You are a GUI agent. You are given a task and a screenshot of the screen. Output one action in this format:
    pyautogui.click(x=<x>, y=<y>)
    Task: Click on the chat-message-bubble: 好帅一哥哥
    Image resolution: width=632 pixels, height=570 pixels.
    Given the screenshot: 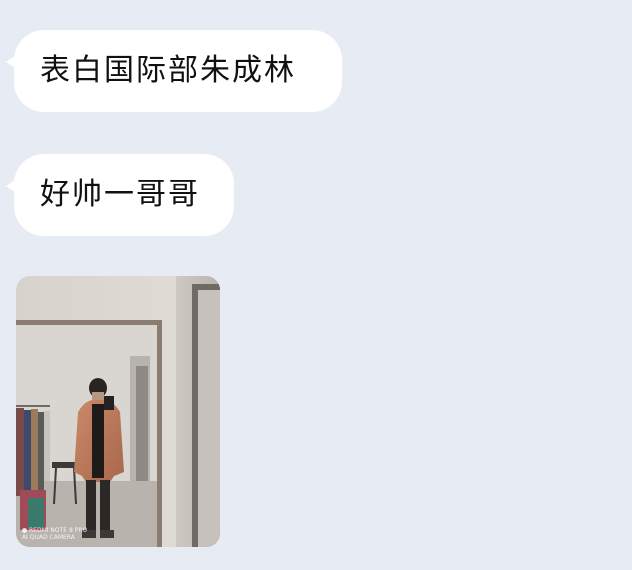 What is the action you would take?
    pyautogui.click(x=120, y=195)
    